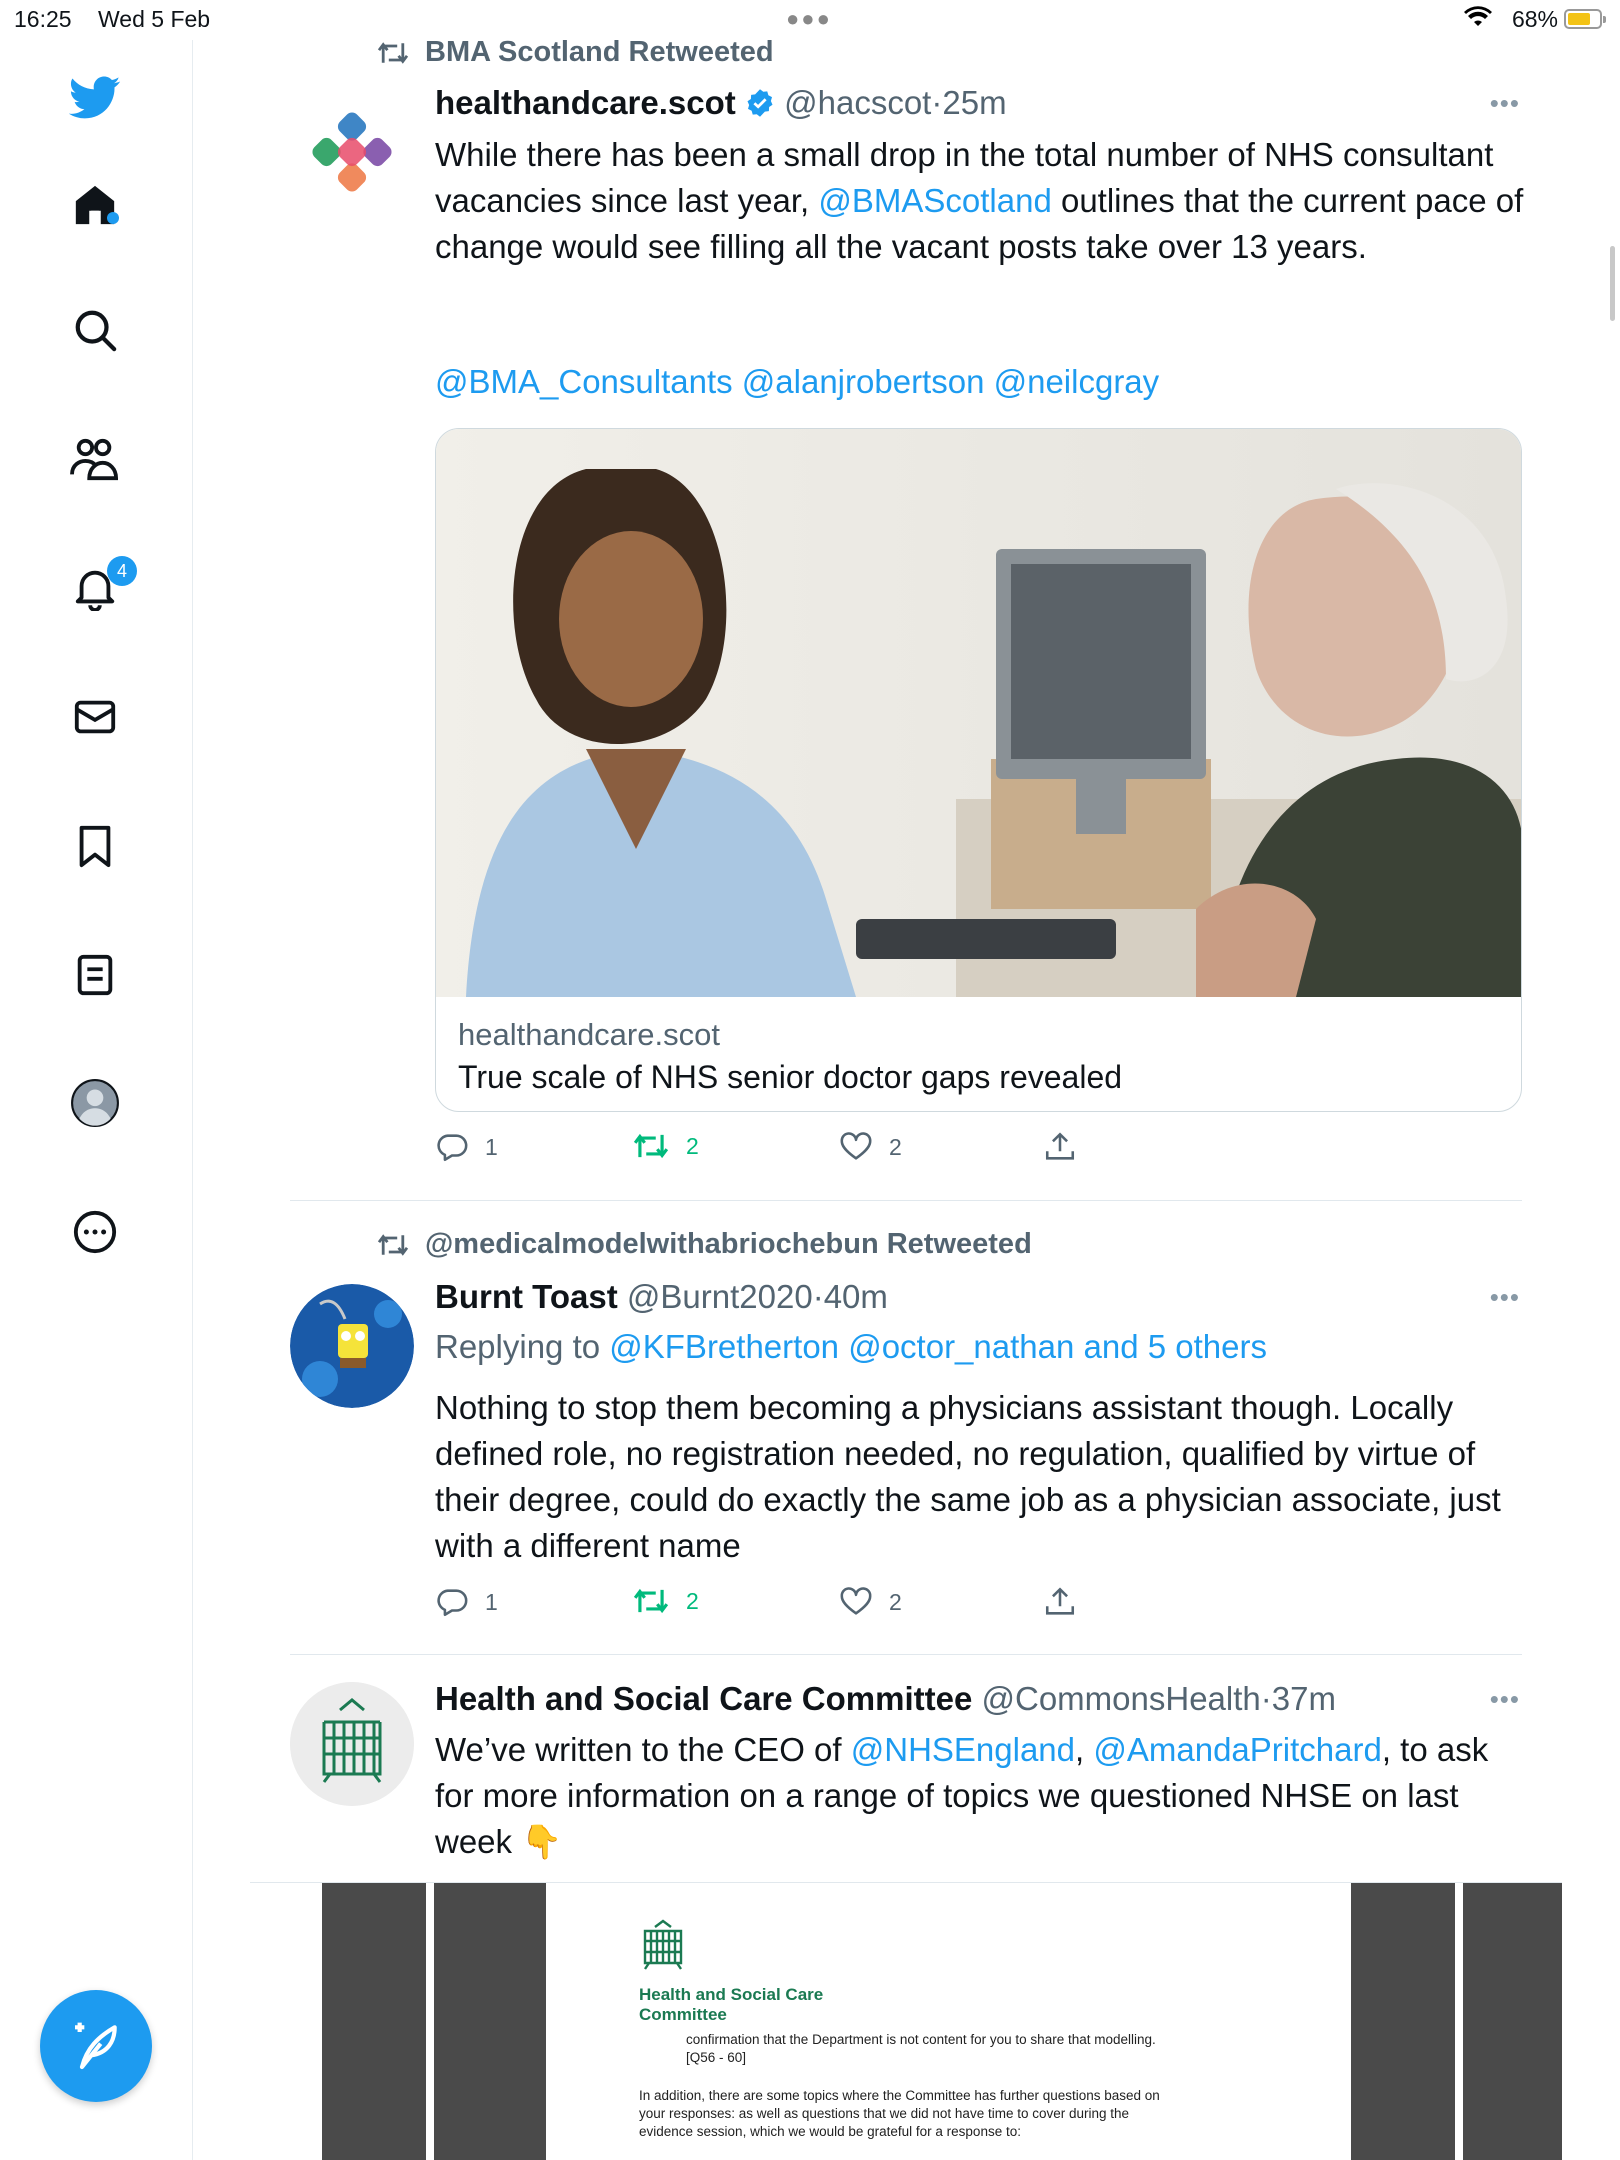 This screenshot has width=1620, height=2160. What do you see at coordinates (731, 1994) in the screenshot?
I see `document-org-line: Health and Social Care` at bounding box center [731, 1994].